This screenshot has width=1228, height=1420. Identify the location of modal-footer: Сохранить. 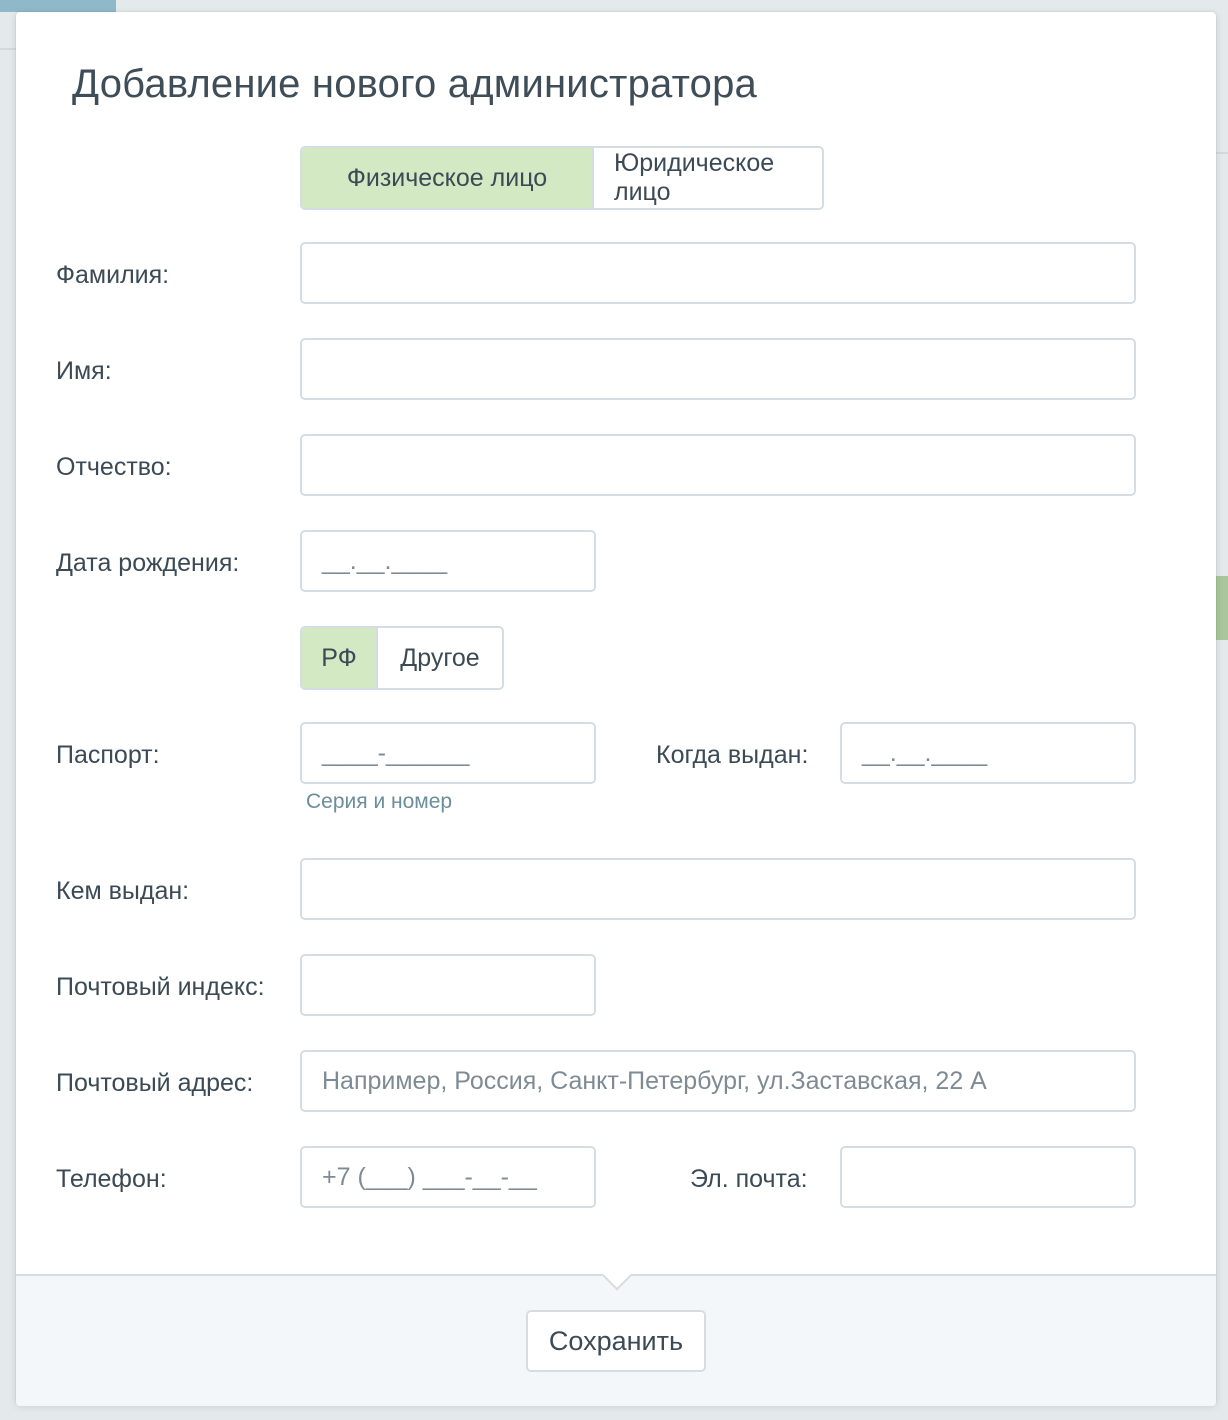
(616, 1332).